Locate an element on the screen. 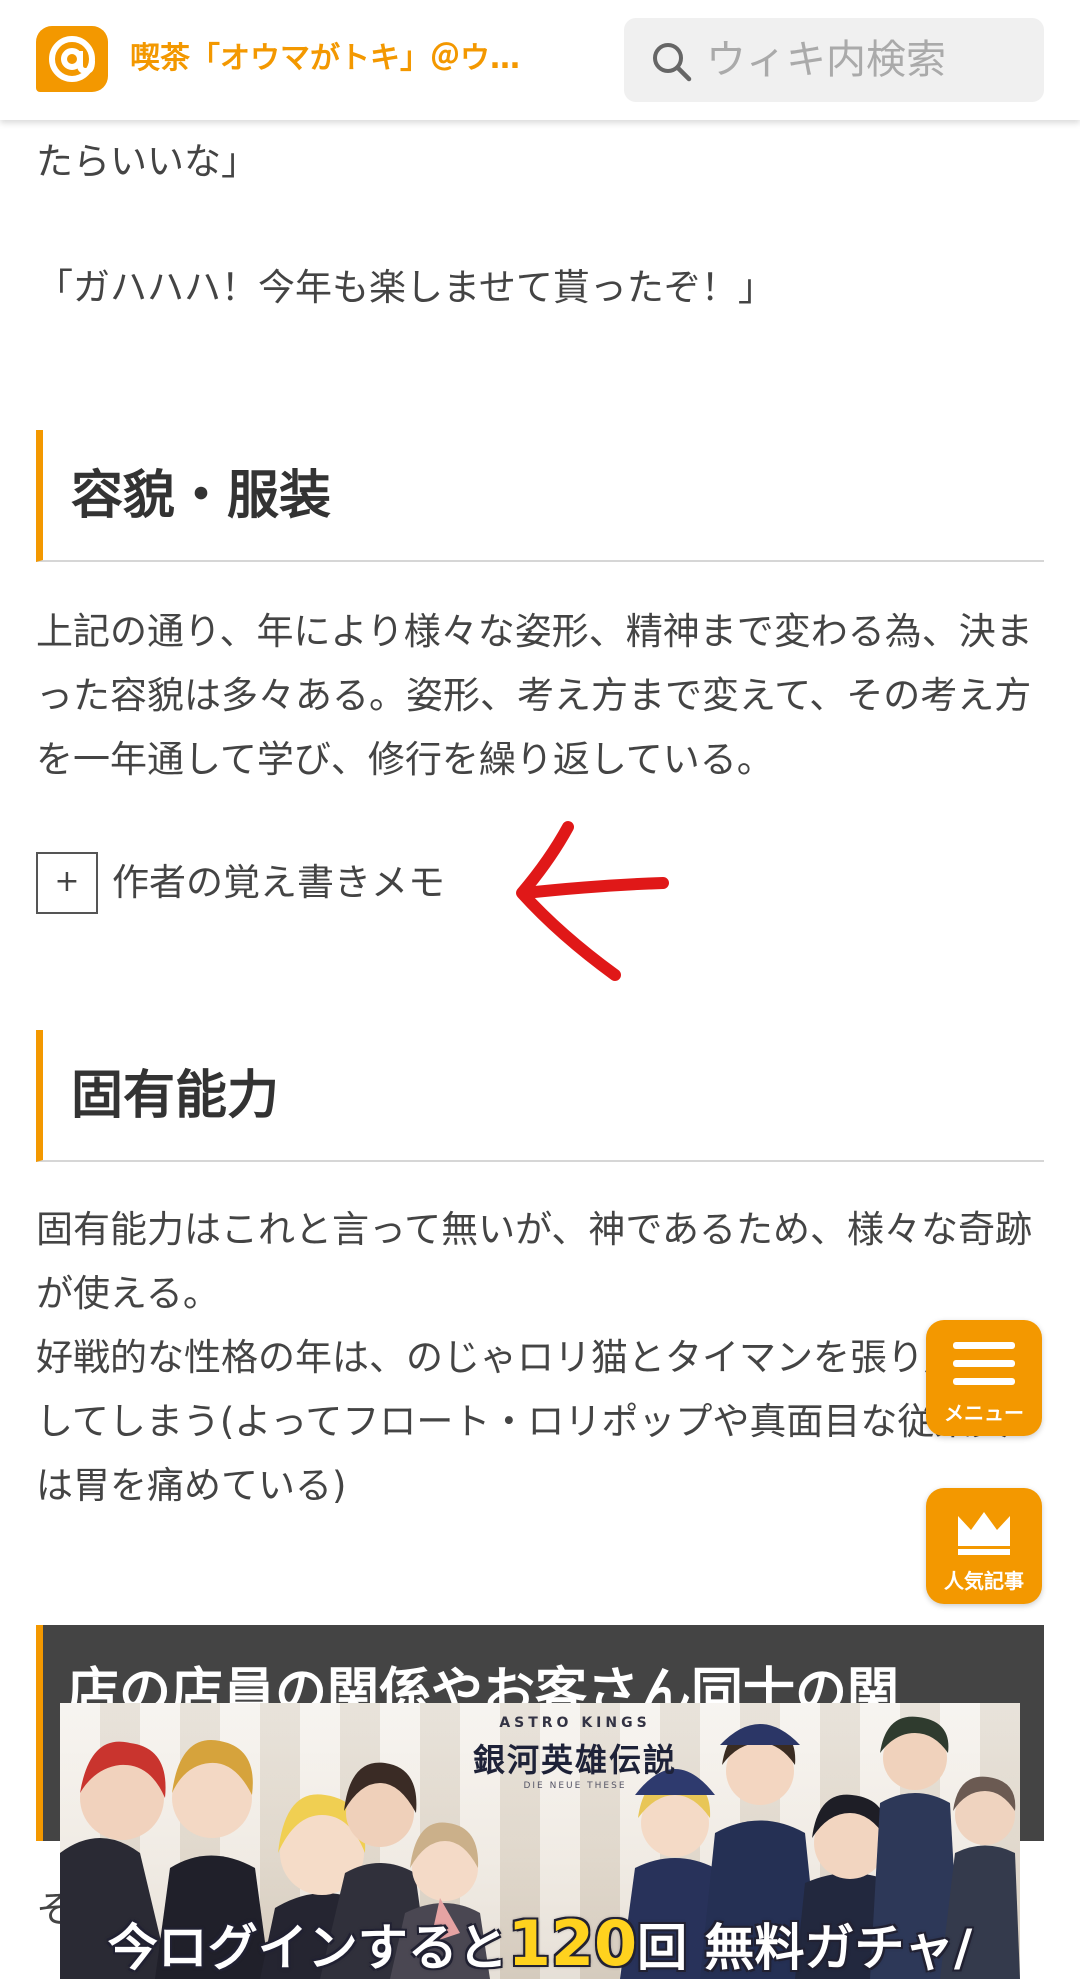  quote-text: 「ガハハハ！今年も楽しませて貰ったぞ！」 is located at coordinates (405, 287).